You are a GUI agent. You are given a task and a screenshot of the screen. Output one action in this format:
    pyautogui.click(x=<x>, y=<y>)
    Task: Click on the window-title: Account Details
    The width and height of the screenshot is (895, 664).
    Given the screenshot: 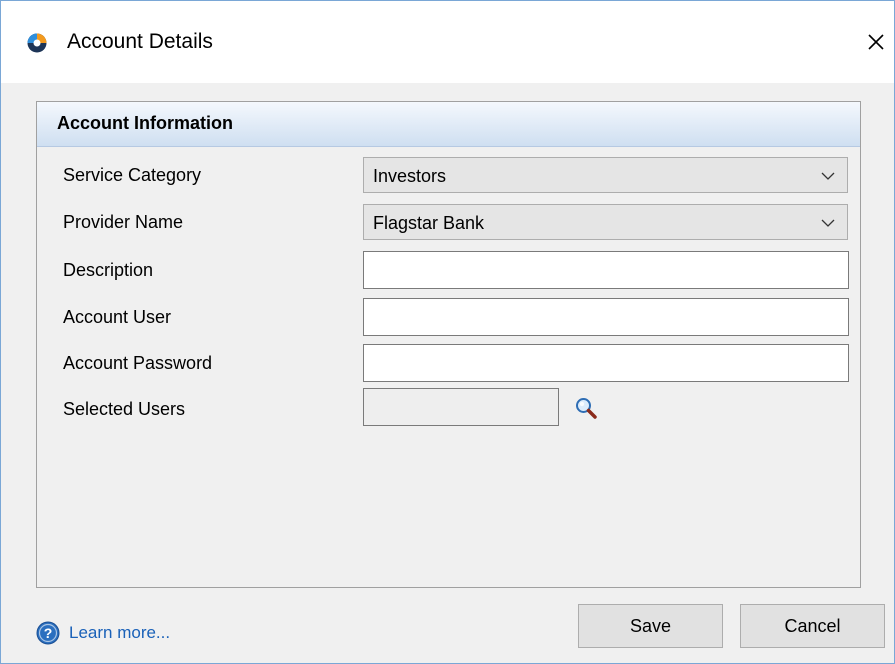 What is the action you would take?
    pyautogui.click(x=140, y=41)
    